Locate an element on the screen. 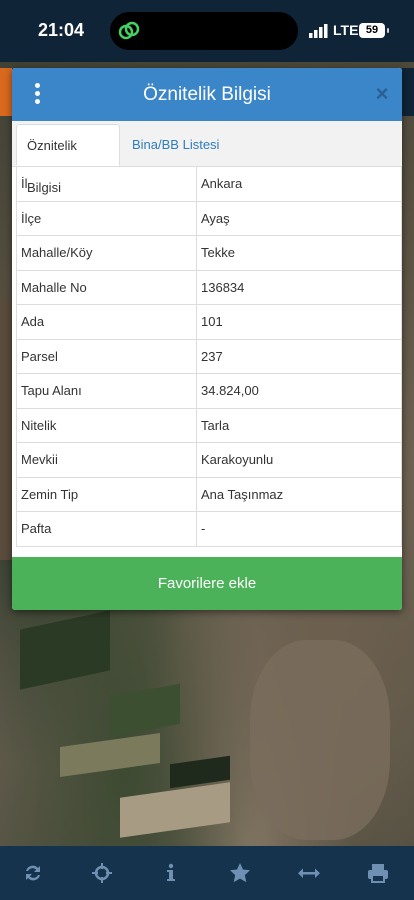  tab-building-list: Bina/BB Listesi is located at coordinates (175, 145).